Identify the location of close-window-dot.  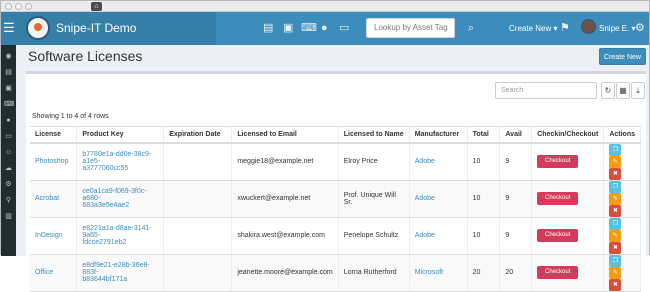
(8, 6).